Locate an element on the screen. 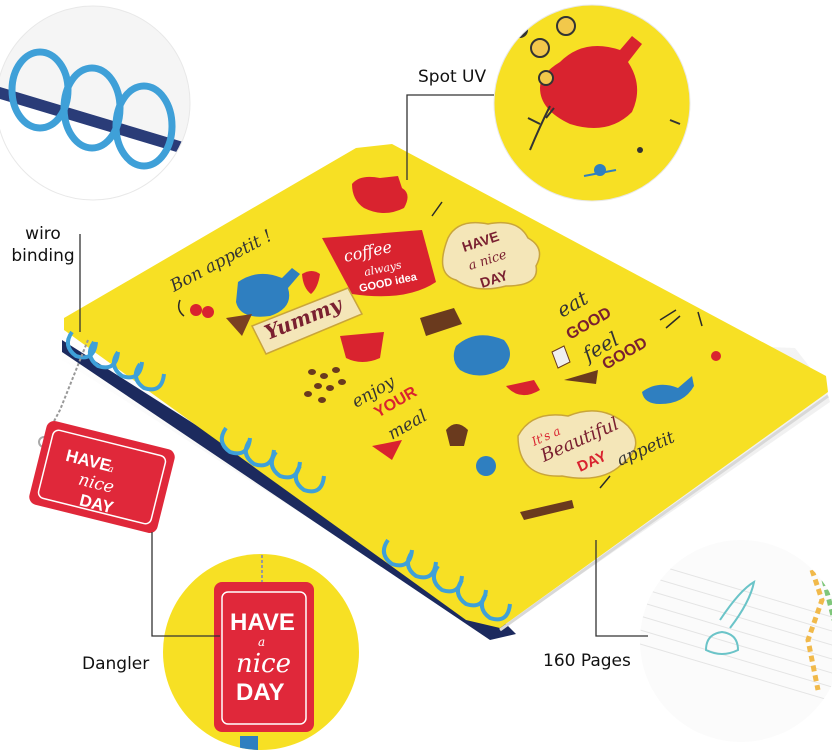 This screenshot has height=752, width=832. dangler-label: Dangler is located at coordinates (116, 664).